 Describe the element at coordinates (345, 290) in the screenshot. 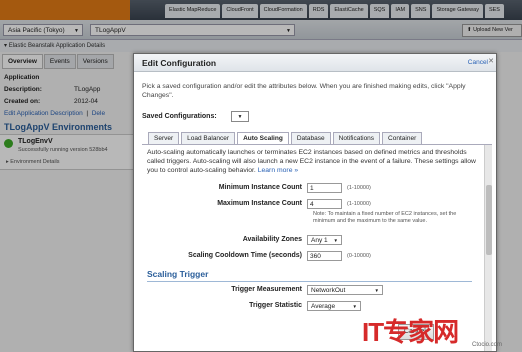

I see `trigger-measurement-select: NetworkOut ▼` at that location.